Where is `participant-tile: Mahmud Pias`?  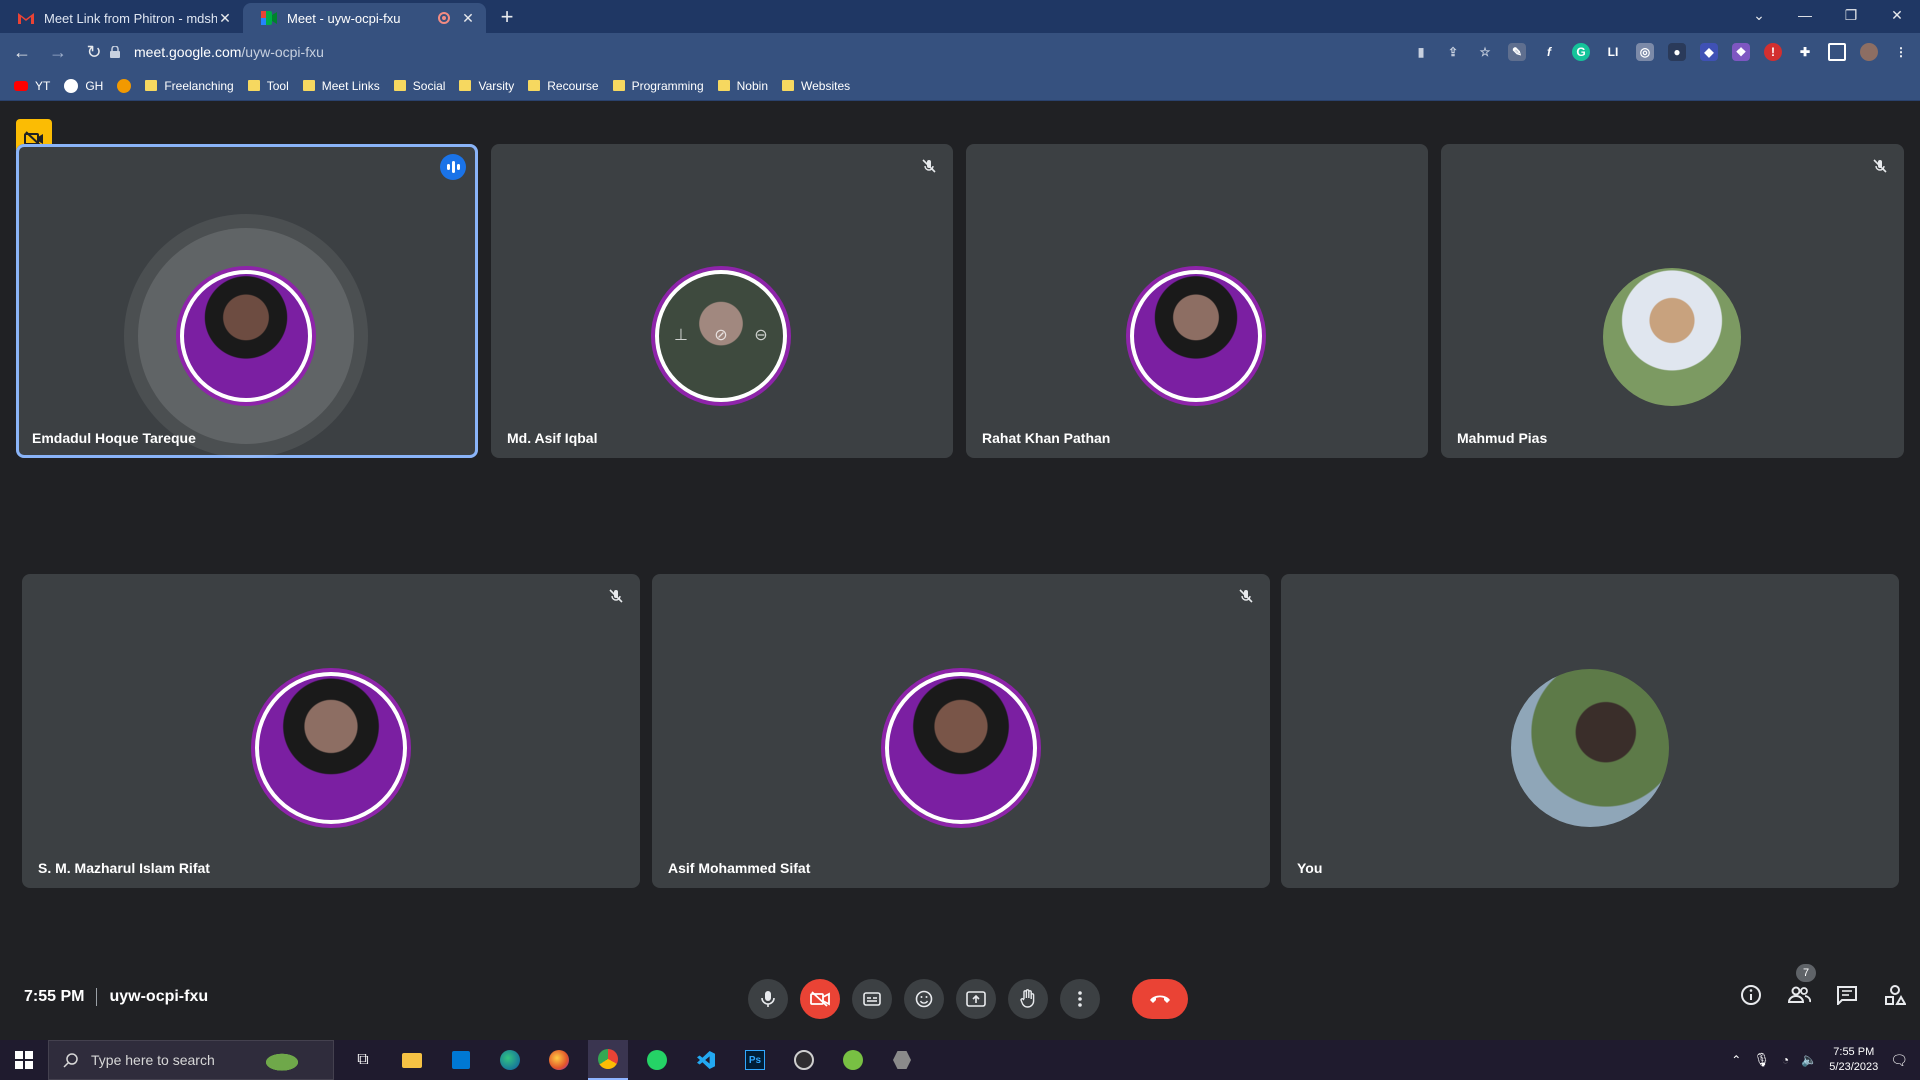
participant-tile: Mahmud Pias is located at coordinates (1672, 301).